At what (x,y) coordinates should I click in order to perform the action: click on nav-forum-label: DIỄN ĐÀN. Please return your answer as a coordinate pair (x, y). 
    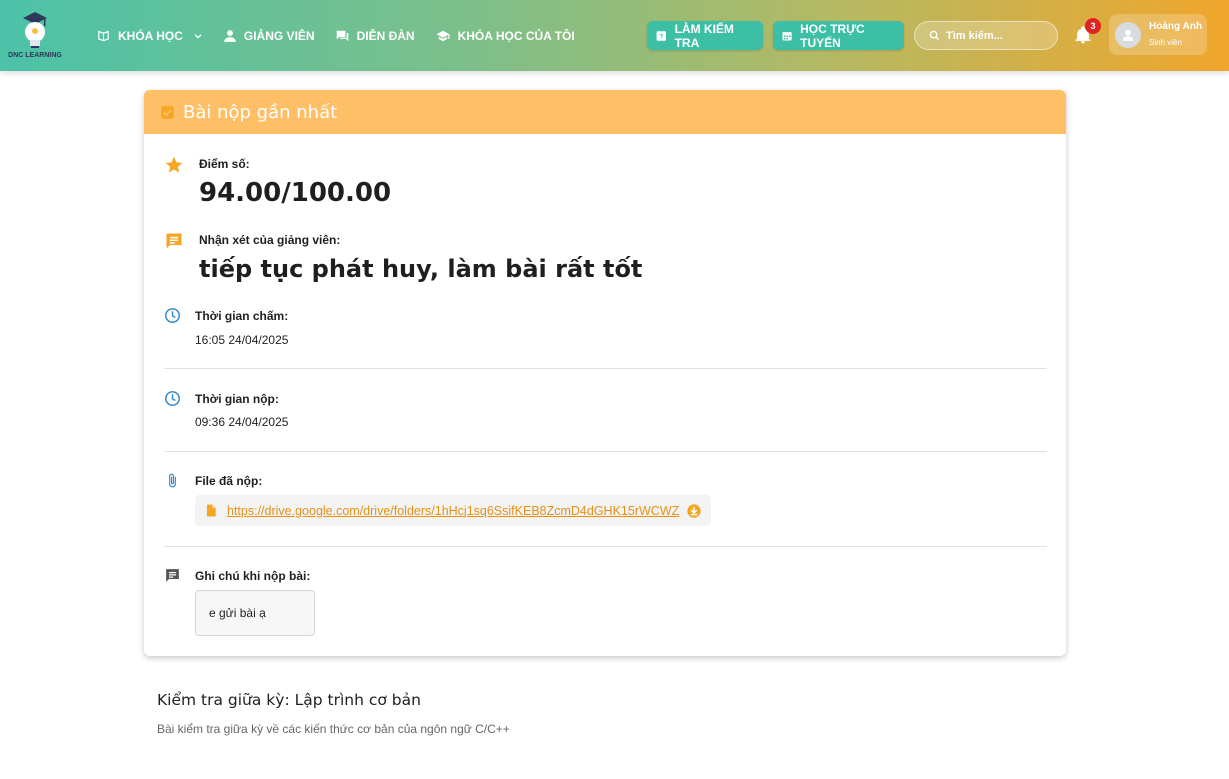
    Looking at the image, I should click on (385, 35).